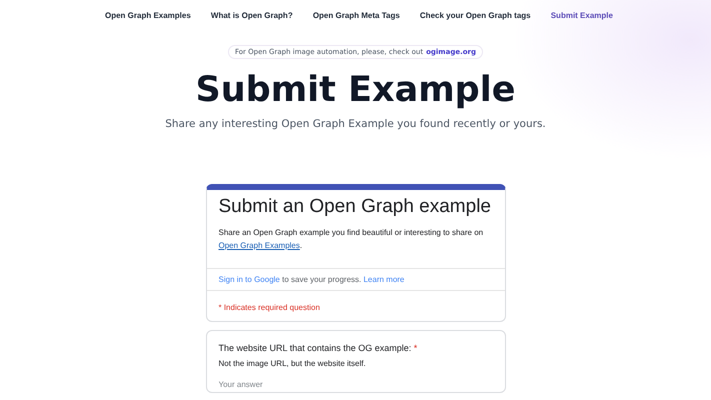 The width and height of the screenshot is (711, 400). What do you see at coordinates (416, 348) in the screenshot?
I see `required-mark: *` at bounding box center [416, 348].